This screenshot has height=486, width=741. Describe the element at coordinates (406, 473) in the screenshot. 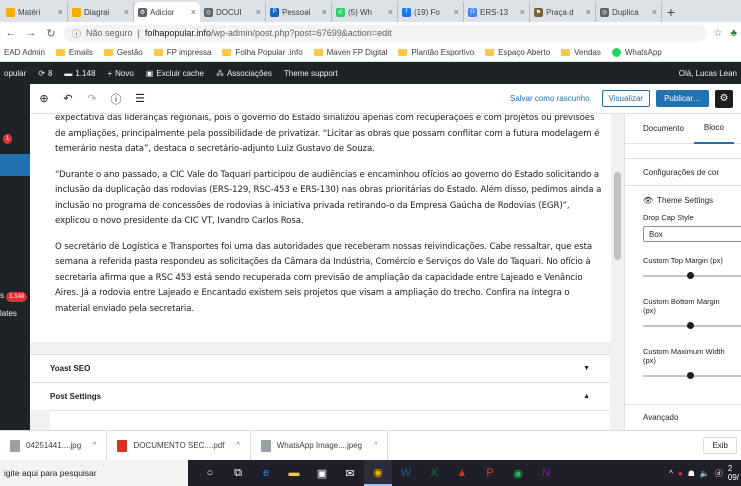

I see `word-icon: W` at that location.